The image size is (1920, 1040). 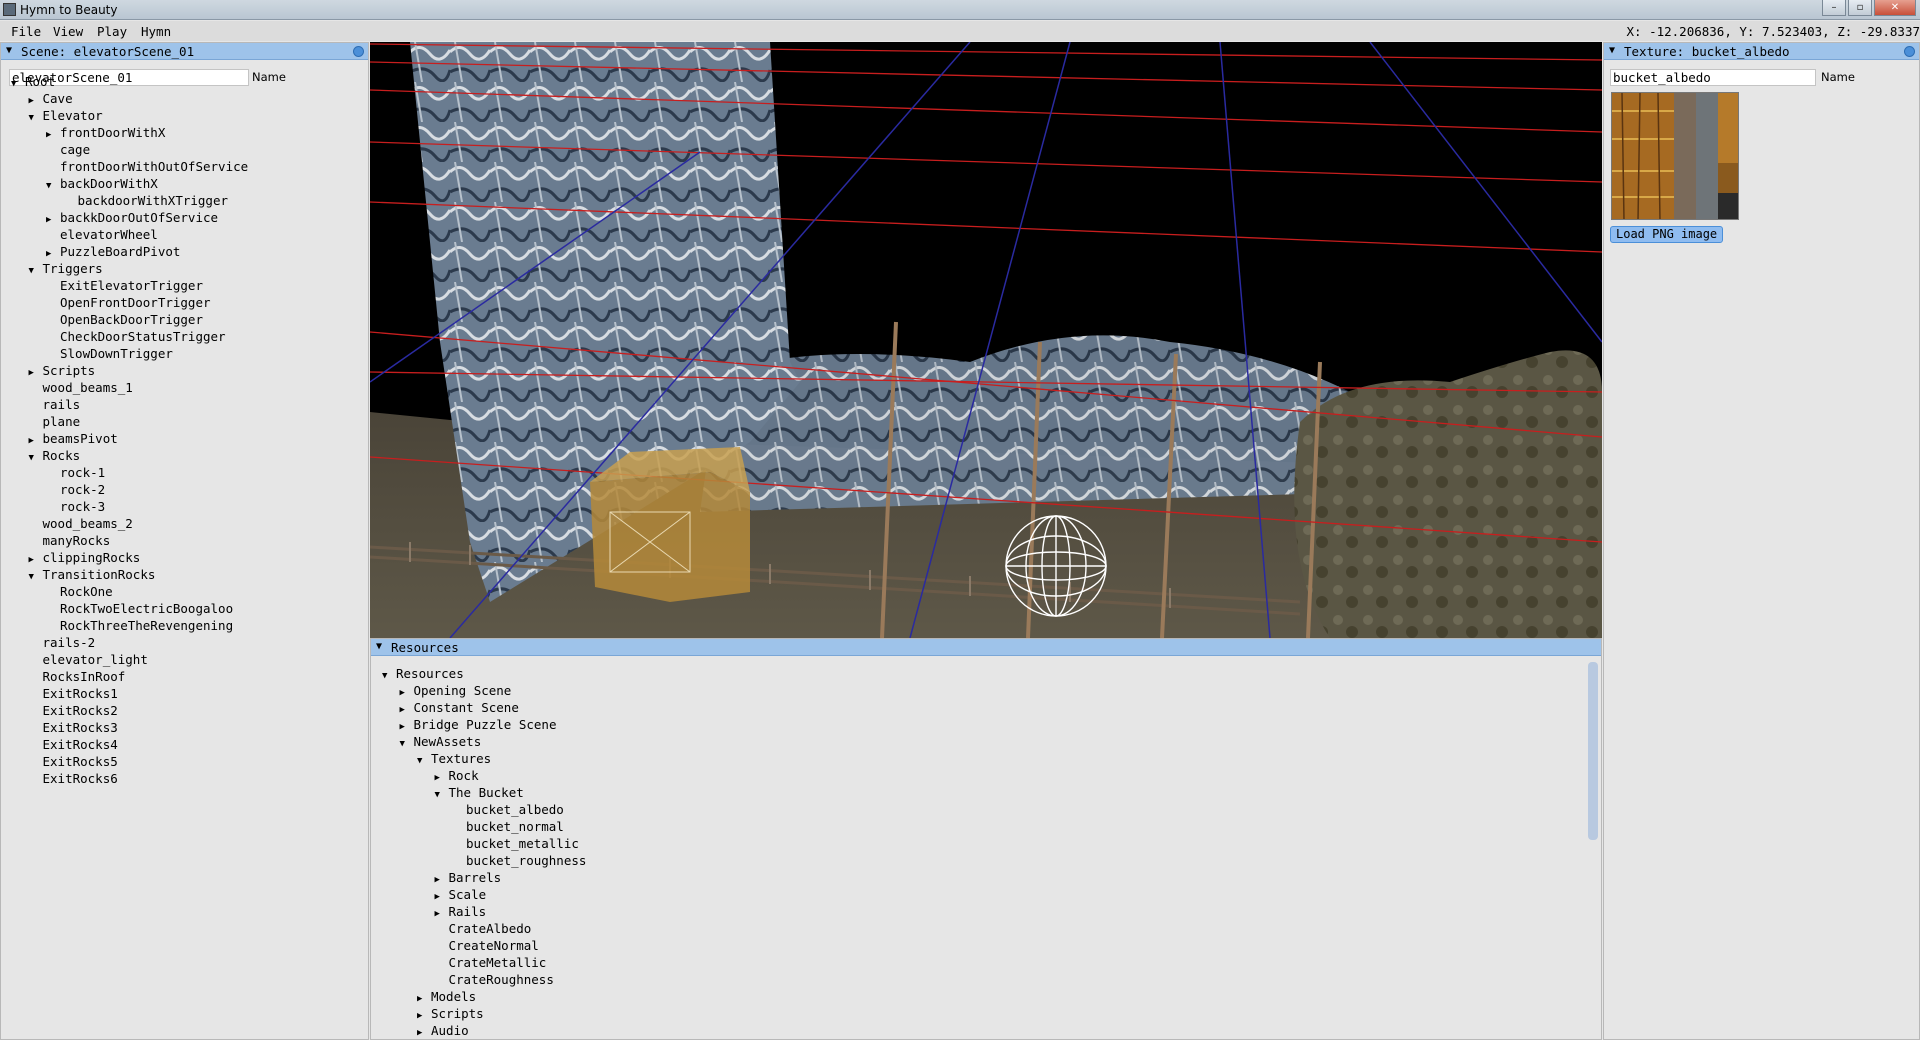 I want to click on tree-item-label: ExitRocks4, so click(x=80, y=744).